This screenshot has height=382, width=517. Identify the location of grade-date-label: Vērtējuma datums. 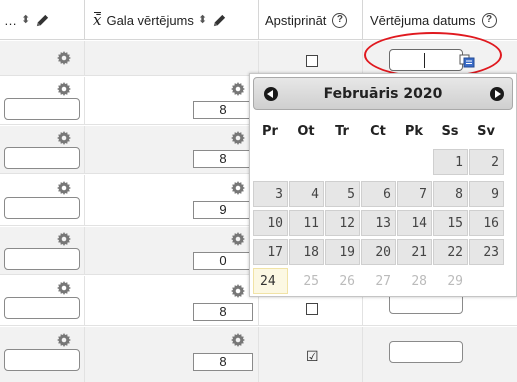
(423, 20).